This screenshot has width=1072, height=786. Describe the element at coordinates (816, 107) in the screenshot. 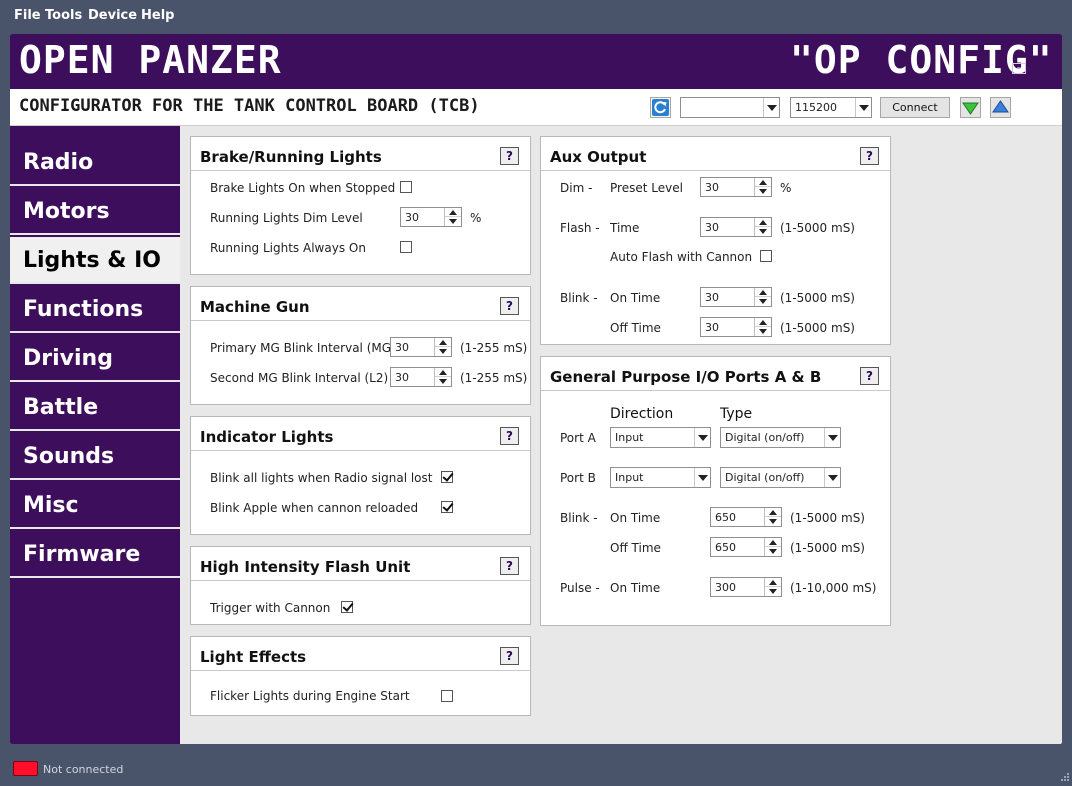

I see `baud-rate-value: 115200` at that location.